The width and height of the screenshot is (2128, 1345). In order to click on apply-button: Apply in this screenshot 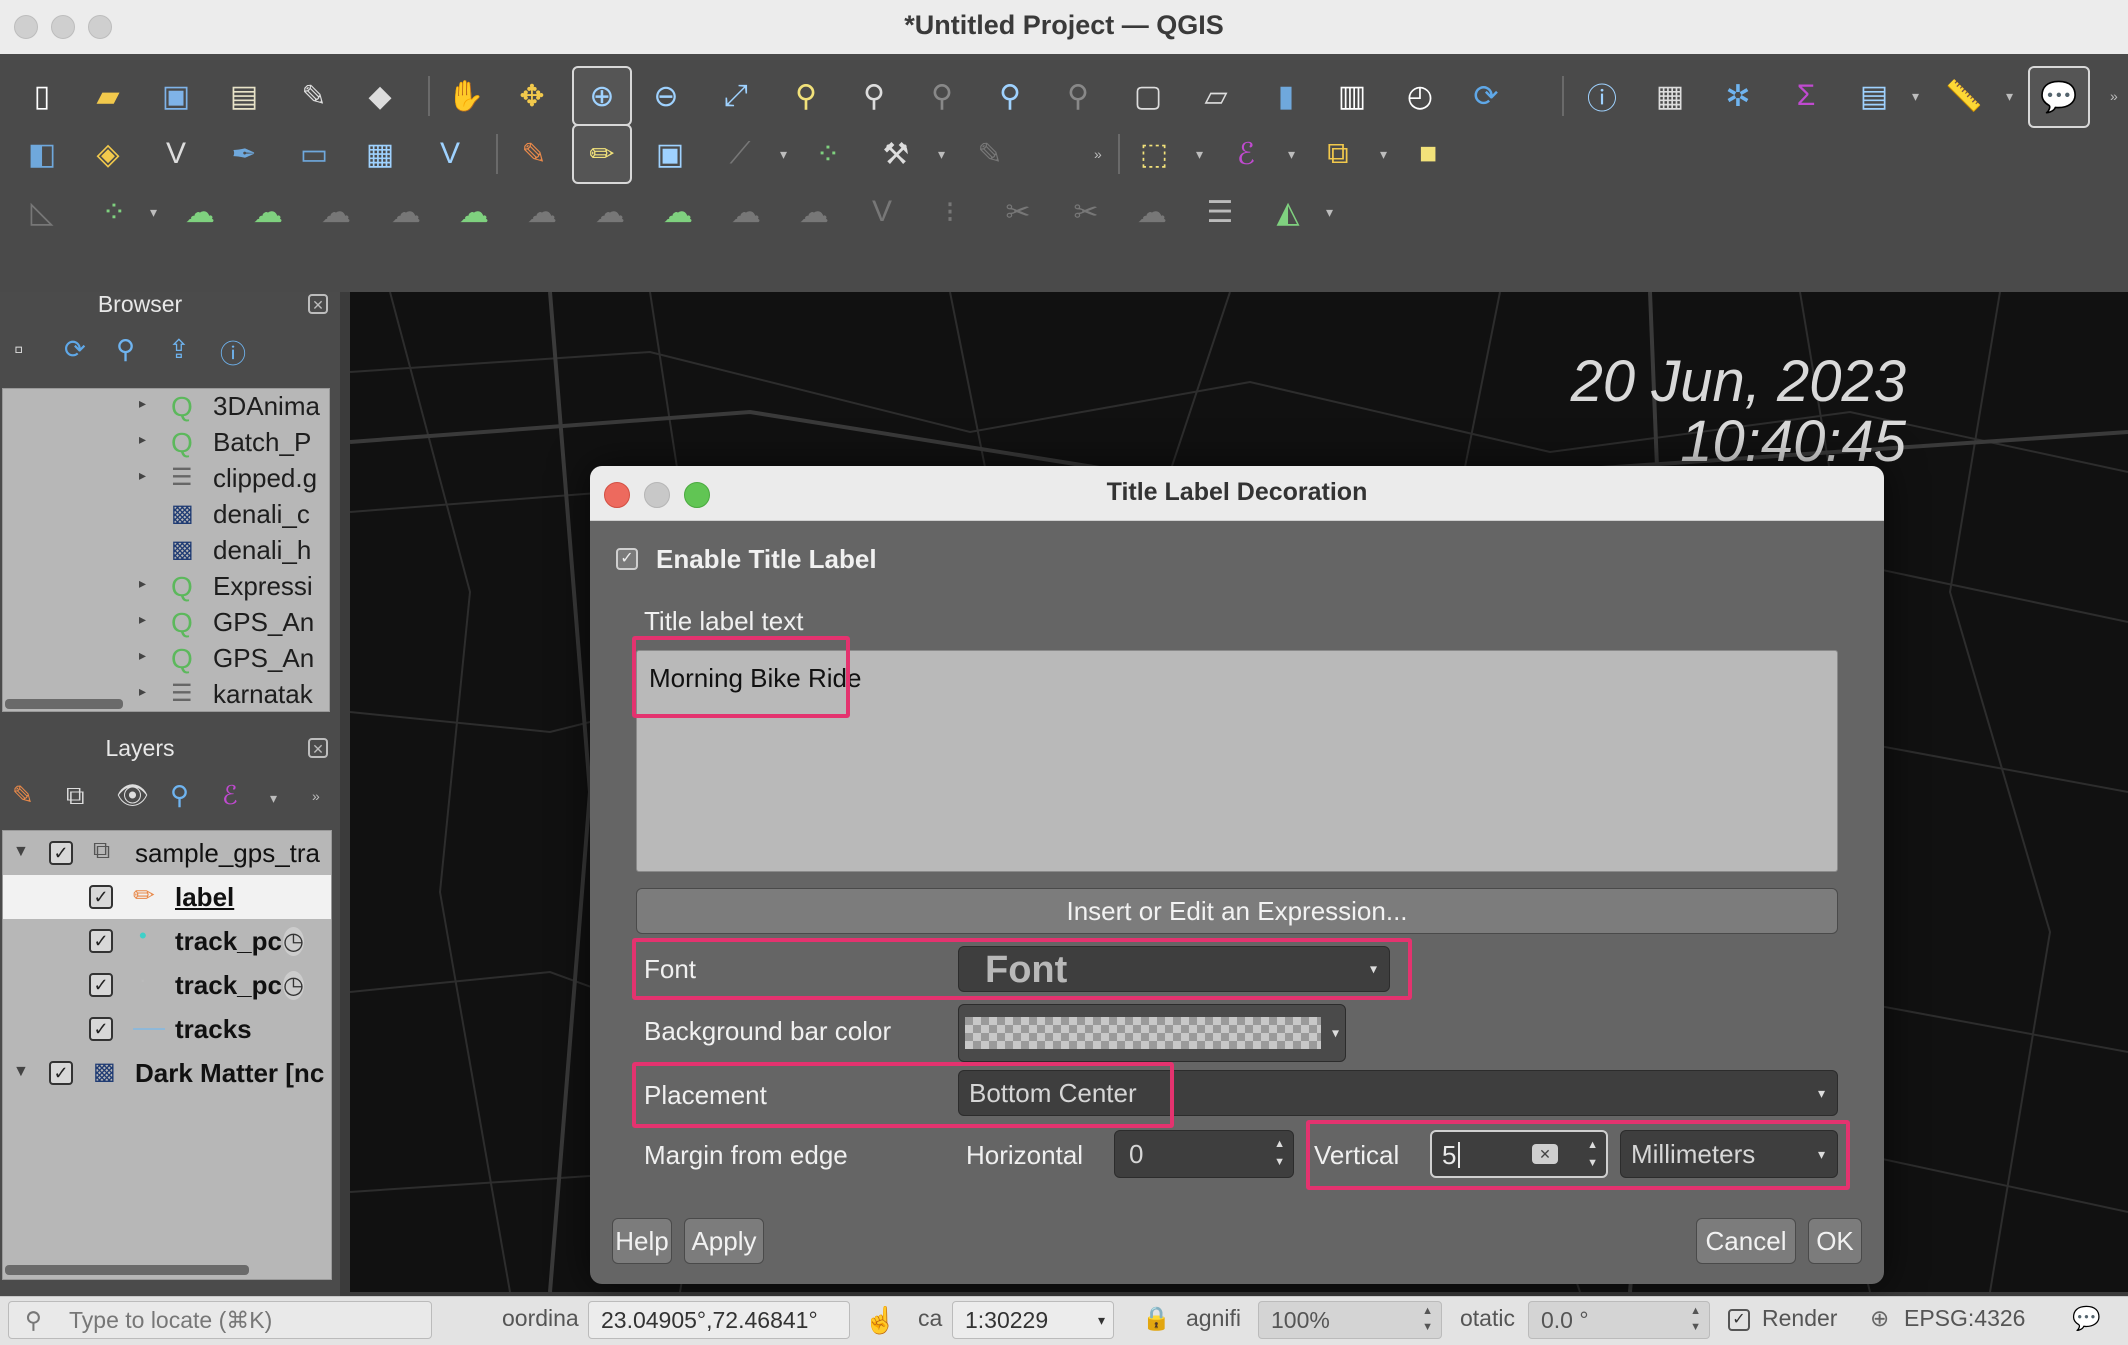, I will do `click(724, 1241)`.